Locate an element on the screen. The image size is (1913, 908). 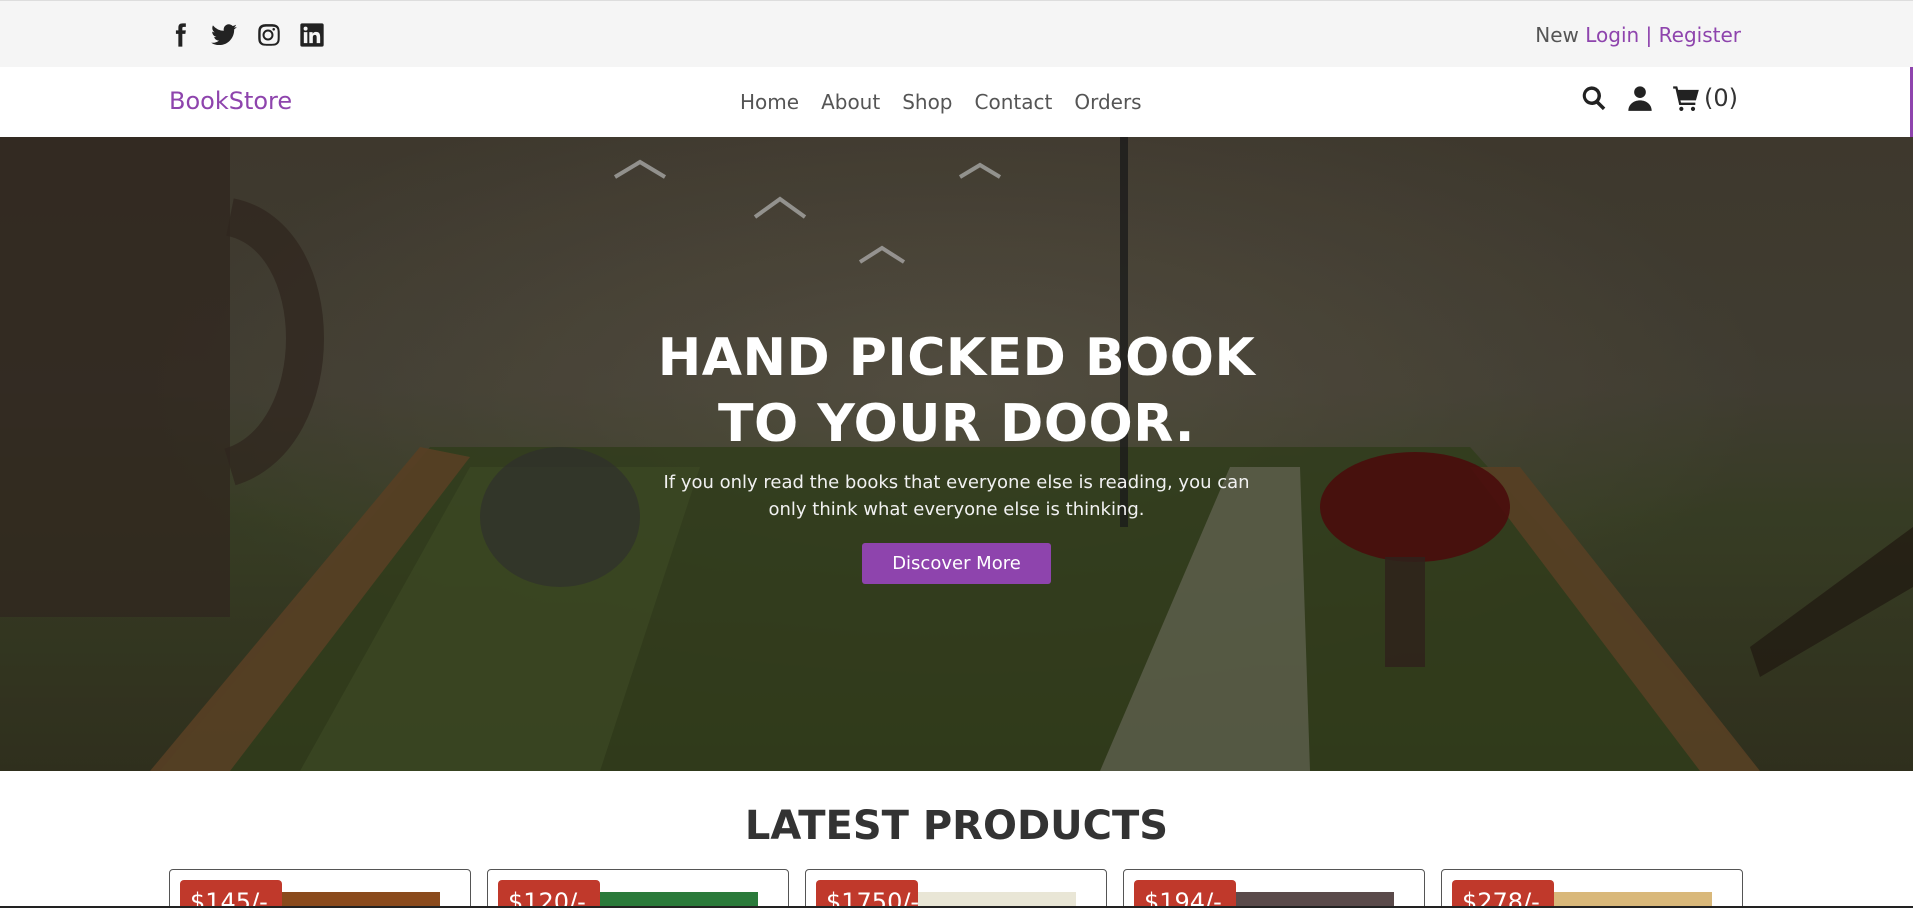
product-card: $278/- is located at coordinates (1592, 888).